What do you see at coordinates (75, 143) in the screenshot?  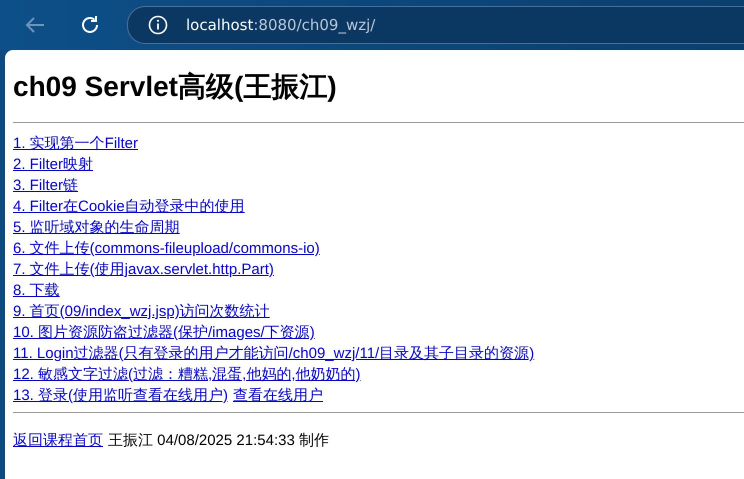 I see `nav-link: 1. 实现第一个Filter` at bounding box center [75, 143].